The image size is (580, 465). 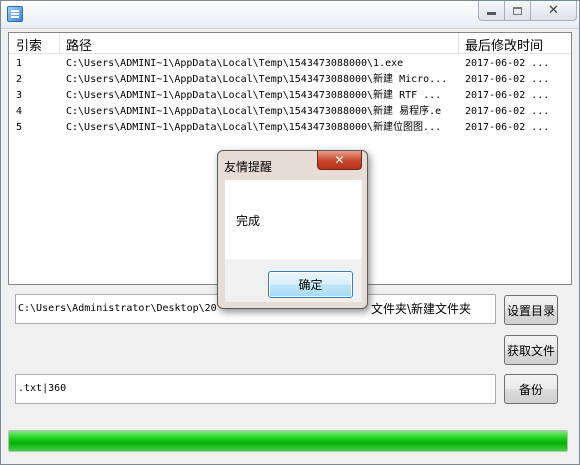 I want to click on row-index: 2, so click(x=19, y=79).